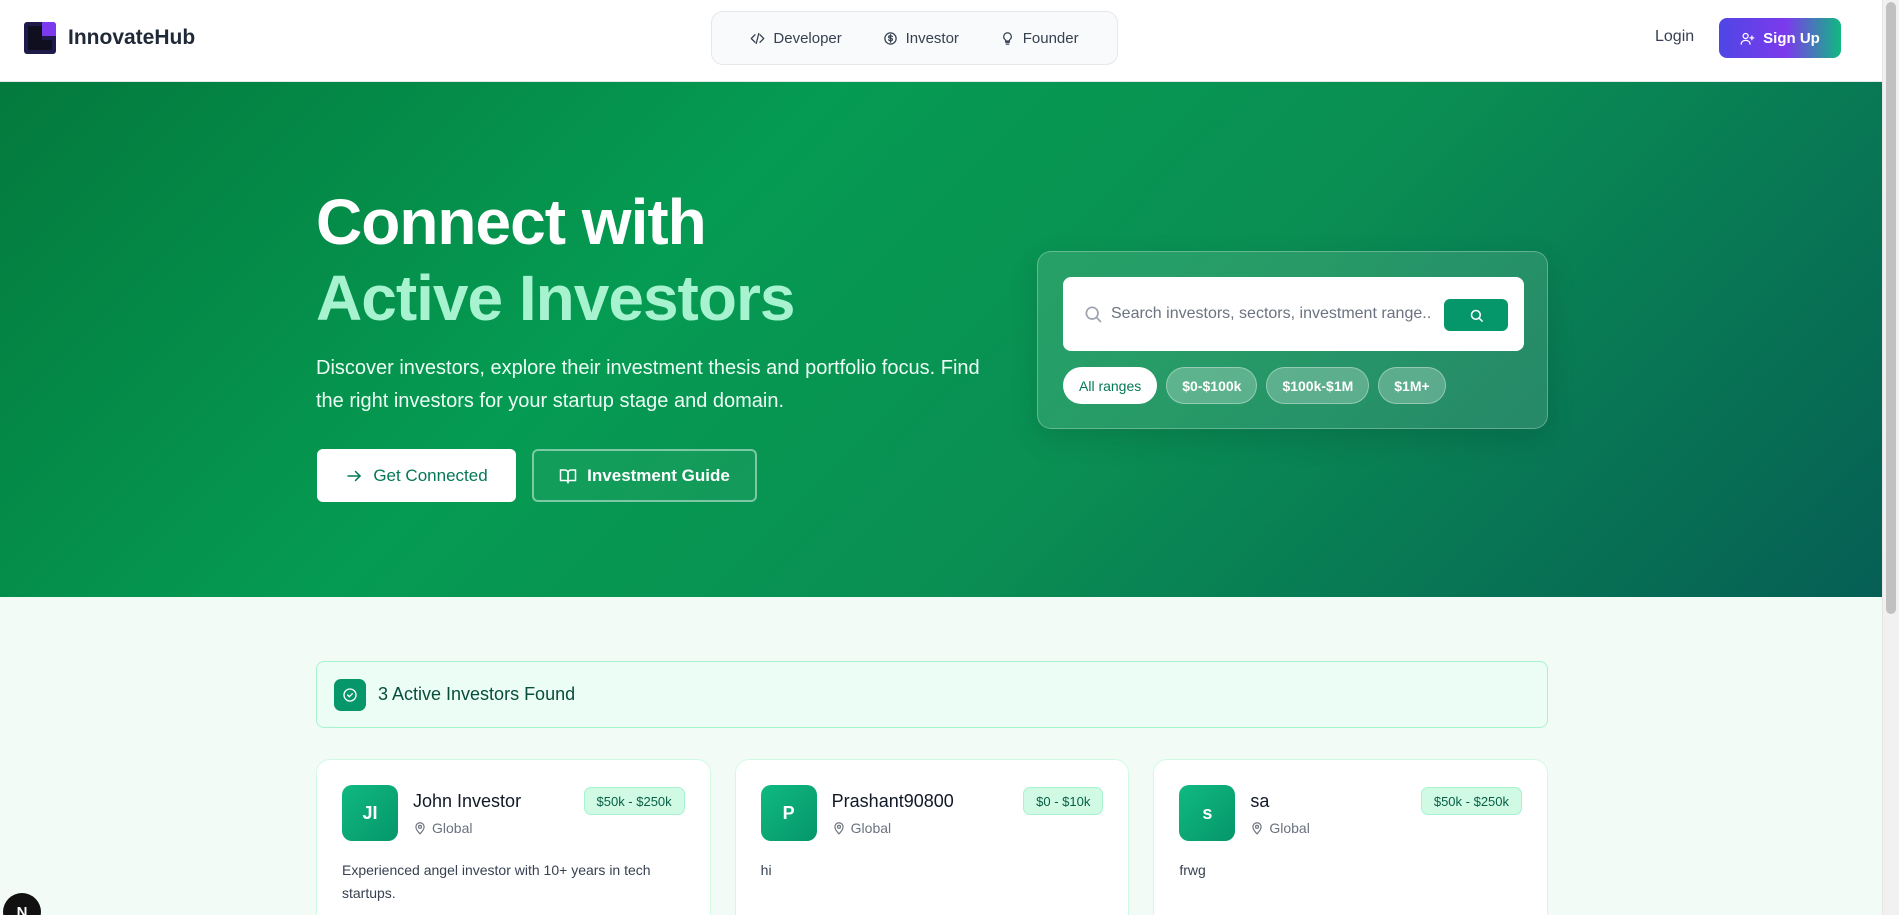  I want to click on investor-description: frwg, so click(1192, 870).